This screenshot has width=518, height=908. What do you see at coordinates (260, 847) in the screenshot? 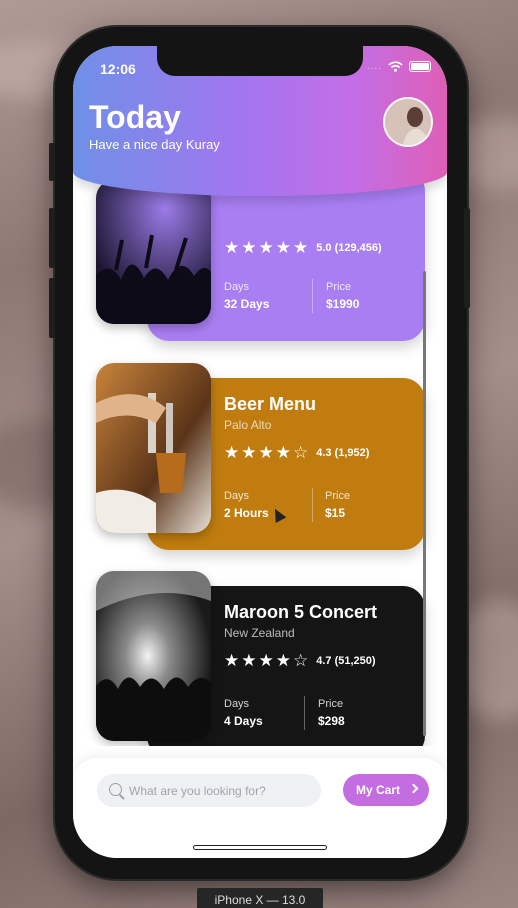
I see `home-indicator` at bounding box center [260, 847].